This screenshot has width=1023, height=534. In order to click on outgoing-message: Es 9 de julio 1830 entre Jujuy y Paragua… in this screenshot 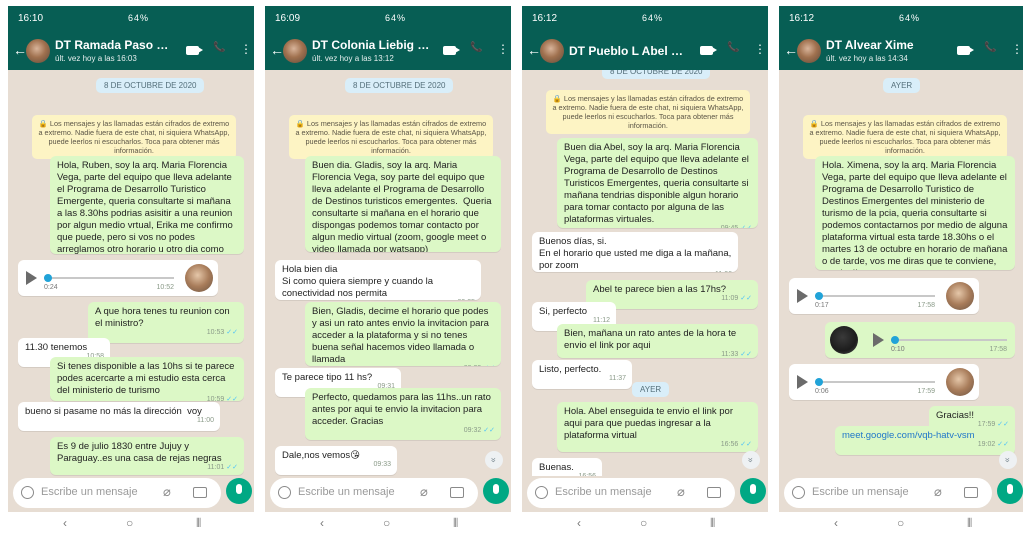, I will do `click(147, 456)`.